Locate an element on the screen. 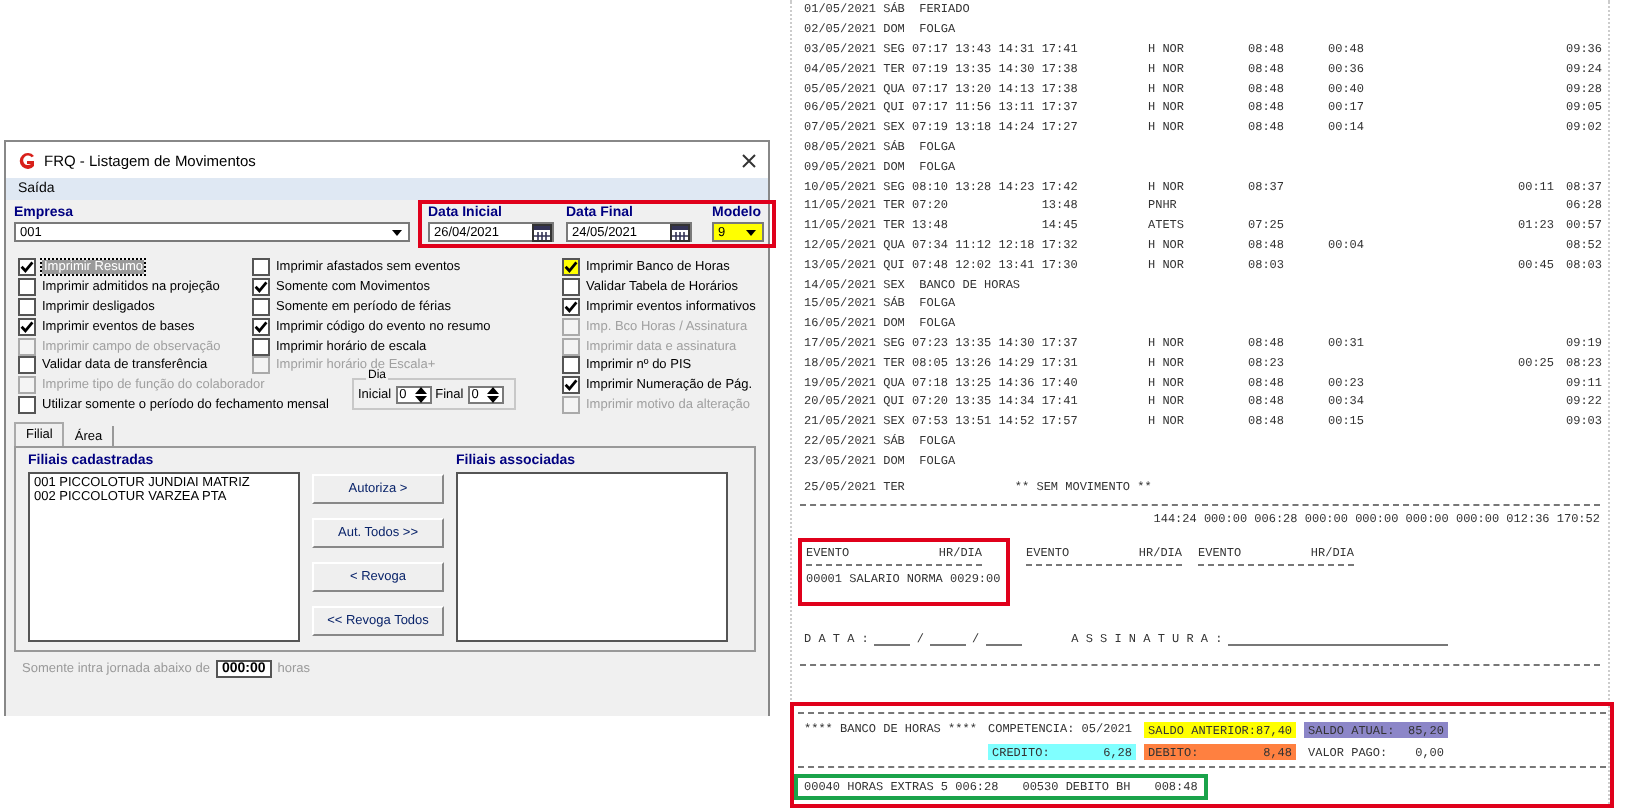 This screenshot has width=1636, height=808. close-icon is located at coordinates (749, 160).